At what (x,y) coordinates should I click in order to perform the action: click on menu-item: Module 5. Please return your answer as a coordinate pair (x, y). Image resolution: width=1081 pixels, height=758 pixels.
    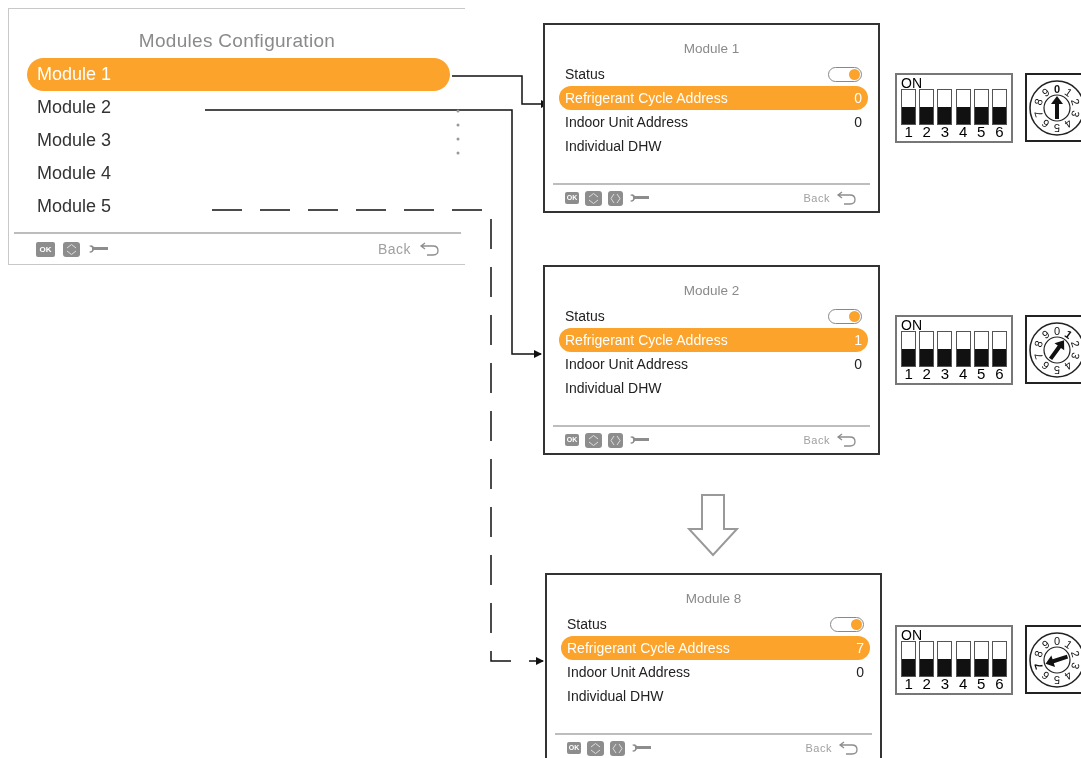
    Looking at the image, I should click on (238, 206).